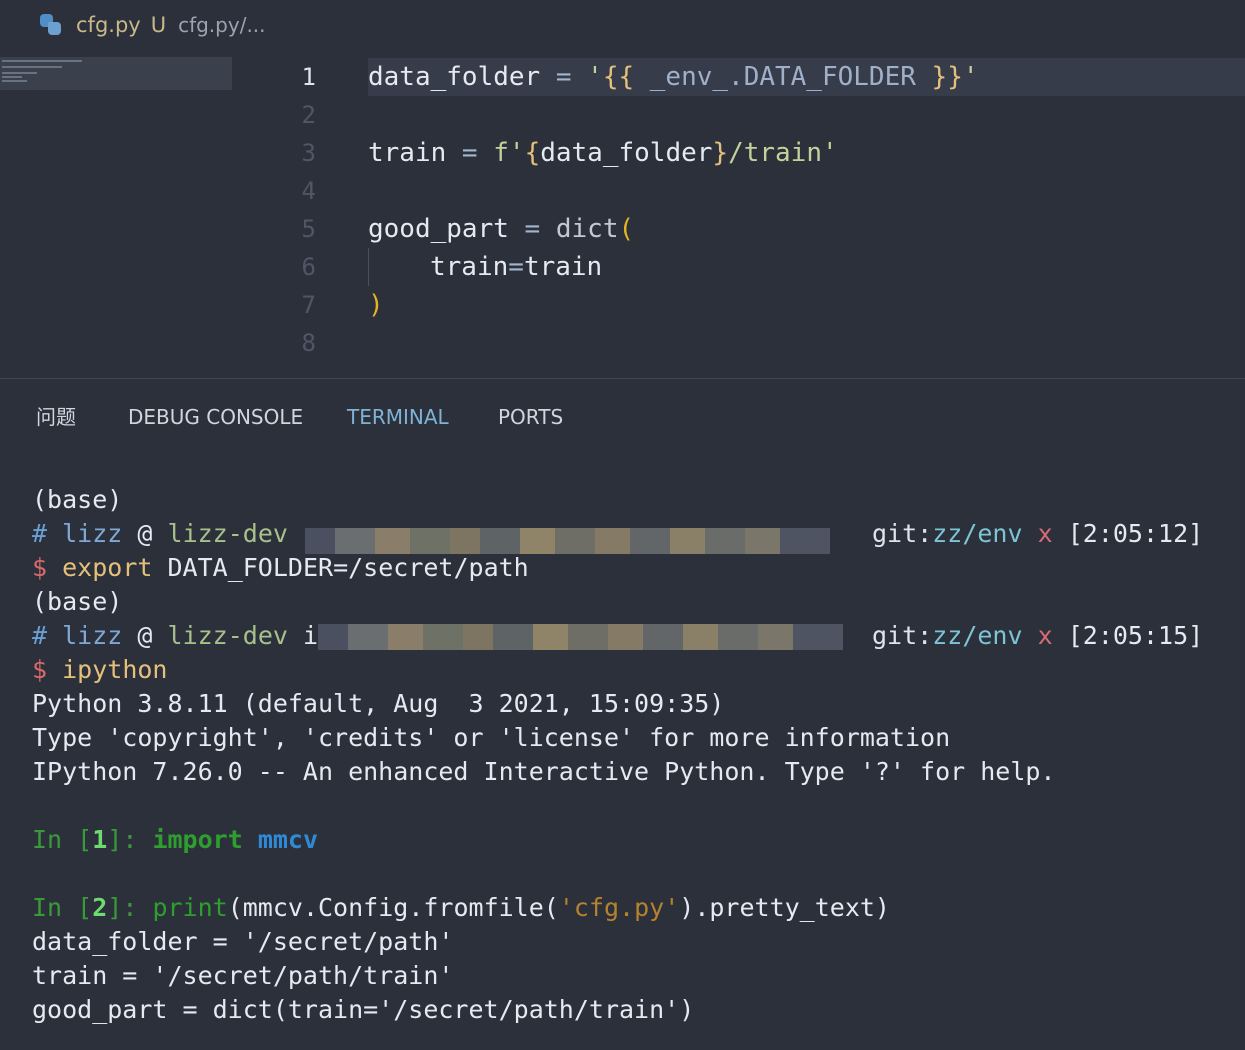  I want to click on tab-problems: 问题, so click(56, 417).